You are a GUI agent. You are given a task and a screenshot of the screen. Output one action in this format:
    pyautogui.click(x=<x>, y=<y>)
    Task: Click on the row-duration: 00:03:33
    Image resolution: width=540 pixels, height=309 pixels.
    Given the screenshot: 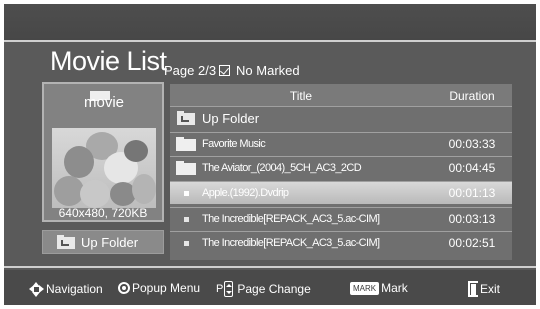 What is the action you would take?
    pyautogui.click(x=472, y=144)
    